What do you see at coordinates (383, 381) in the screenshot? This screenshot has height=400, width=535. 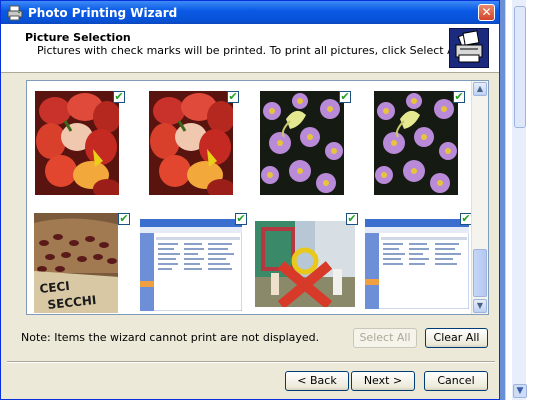 I see `next-button: Next >` at bounding box center [383, 381].